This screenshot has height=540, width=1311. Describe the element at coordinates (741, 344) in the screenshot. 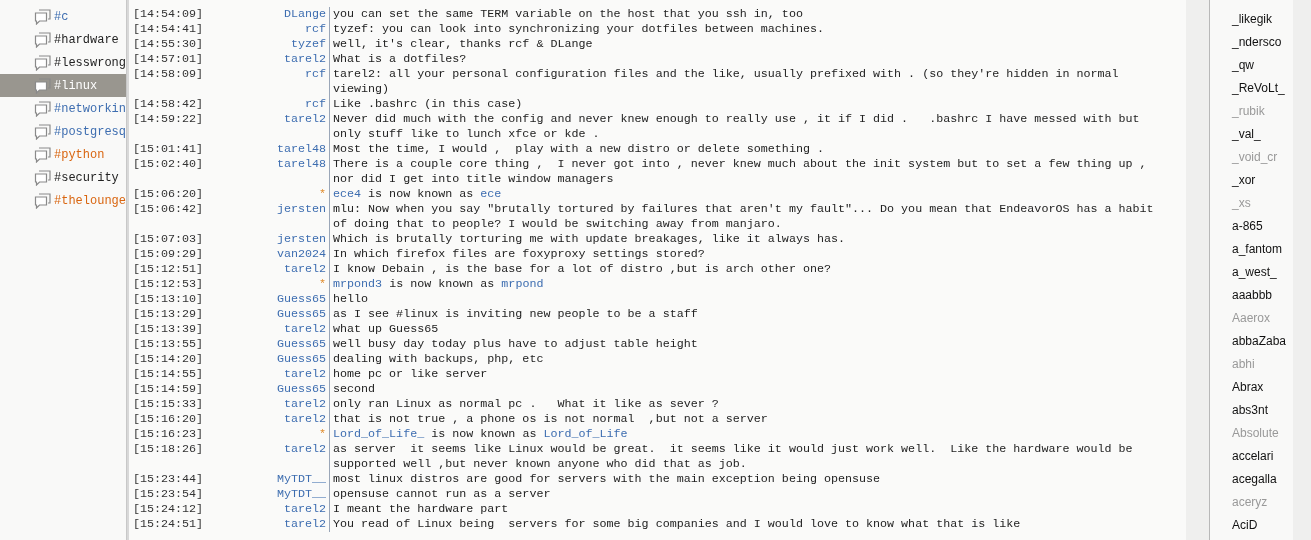

I see `message-text: well busy day today plus have to adjust table height` at that location.